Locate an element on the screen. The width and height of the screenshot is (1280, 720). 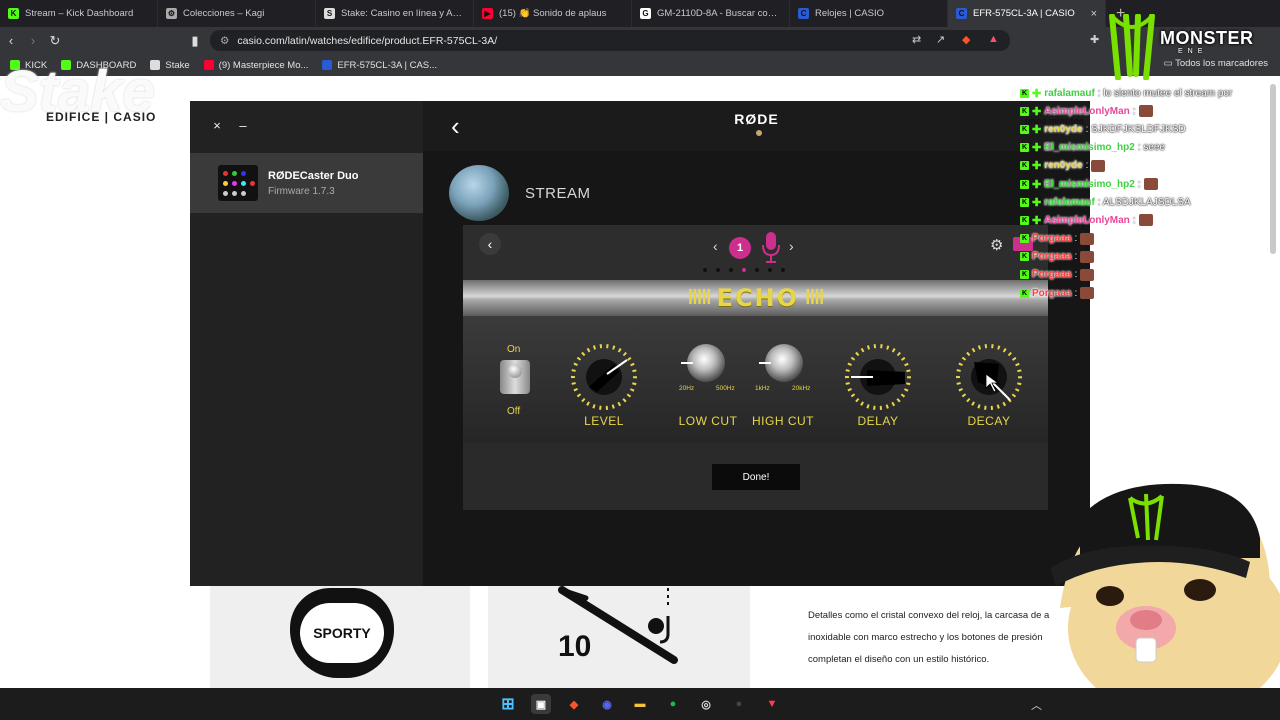
windows-taskbar: ⊞ ▣ ◆ ◉ ▬ ● ◎ ● ▼ ︿ is located at coordinates (640, 704).